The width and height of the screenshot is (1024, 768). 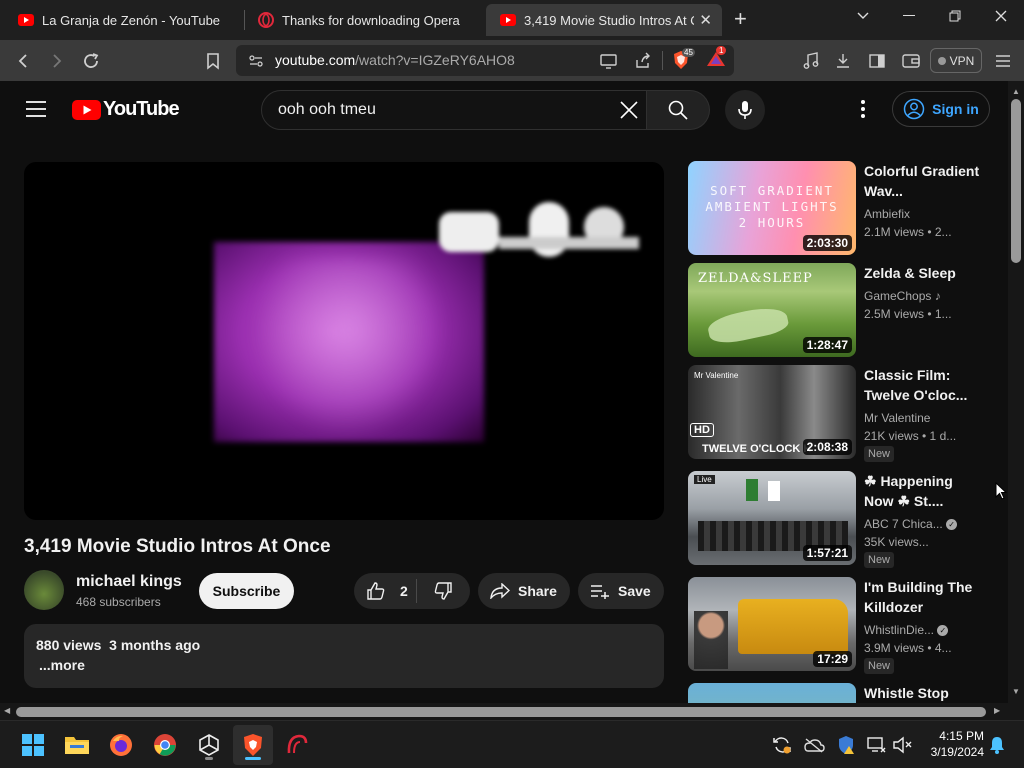 What do you see at coordinates (877, 61) in the screenshot?
I see `sidebar-toggle-icon` at bounding box center [877, 61].